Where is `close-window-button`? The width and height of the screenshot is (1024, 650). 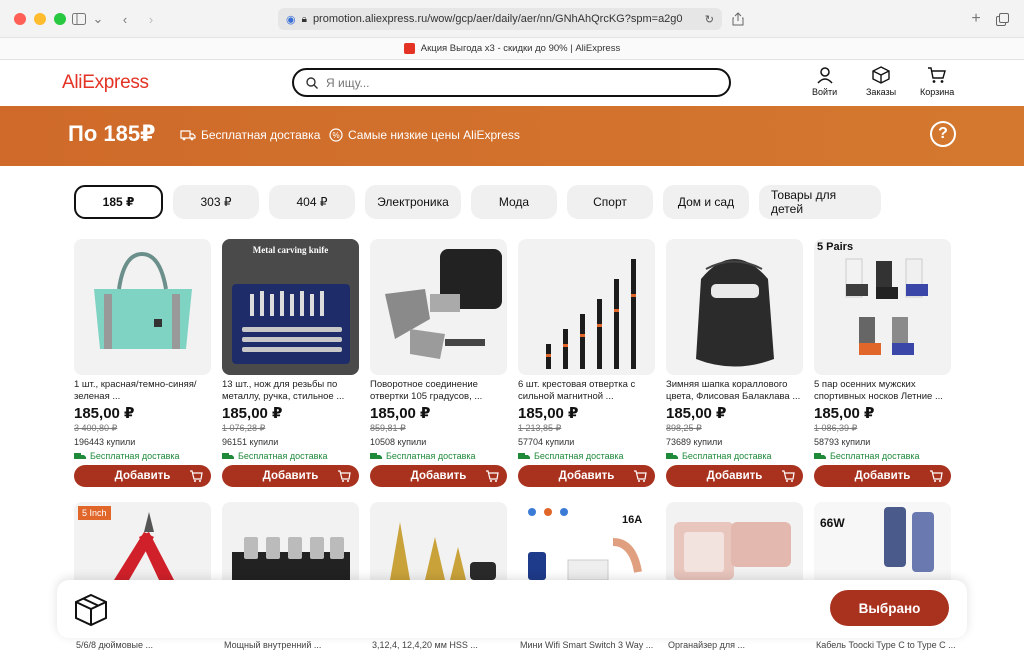 close-window-button is located at coordinates (20, 19).